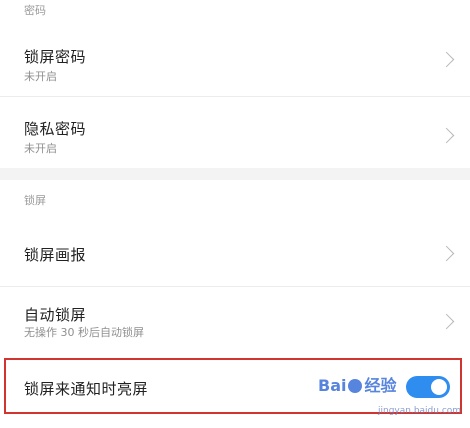  I want to click on row-title: 锁屏密码, so click(55, 57).